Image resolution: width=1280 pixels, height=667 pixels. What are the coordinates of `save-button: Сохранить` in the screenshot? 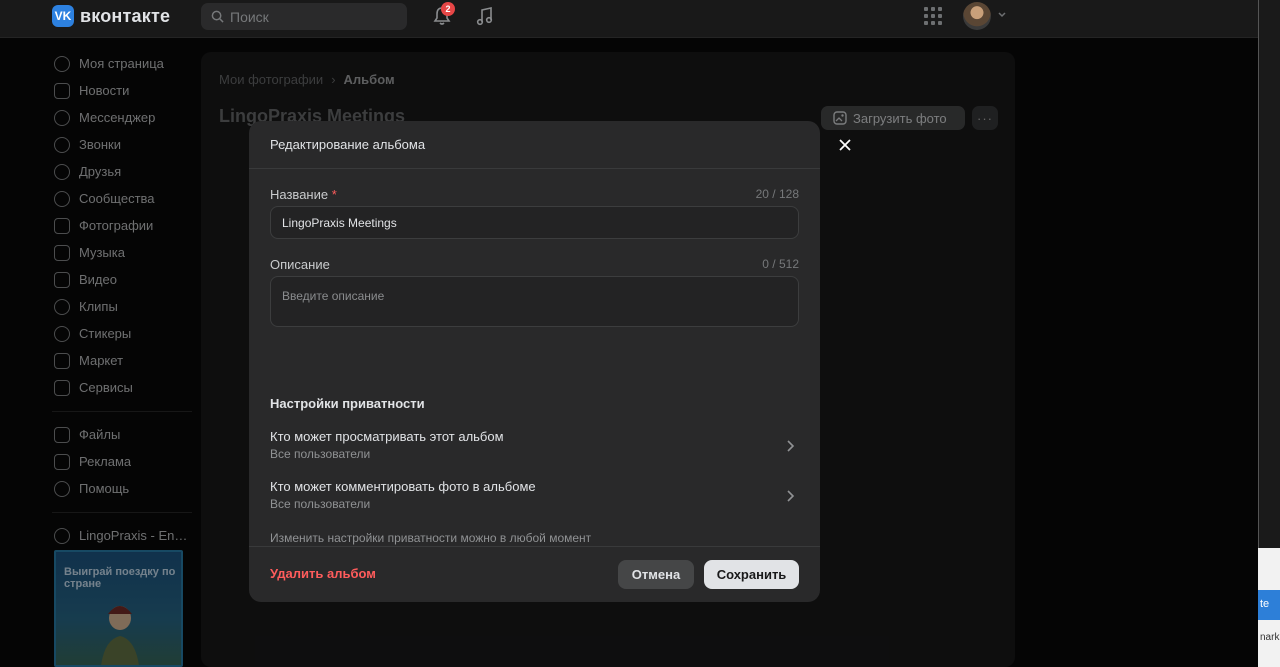 It's located at (751, 574).